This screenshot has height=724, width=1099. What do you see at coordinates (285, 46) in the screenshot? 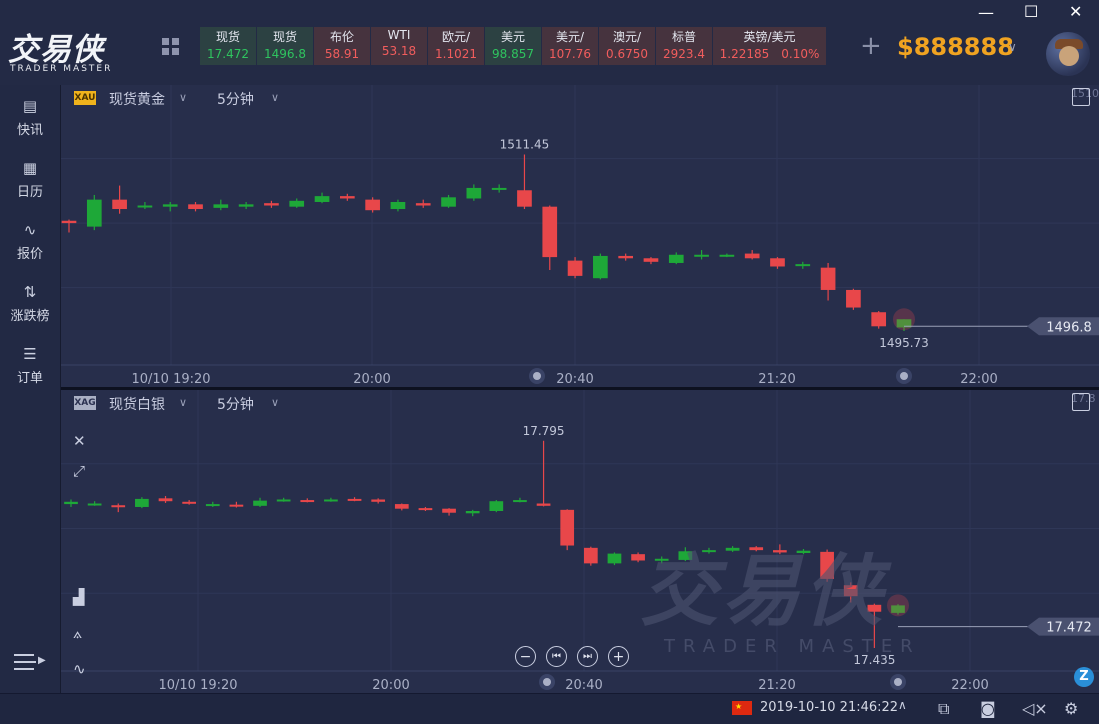
I see `ticker-item: 现货 1496.8` at bounding box center [285, 46].